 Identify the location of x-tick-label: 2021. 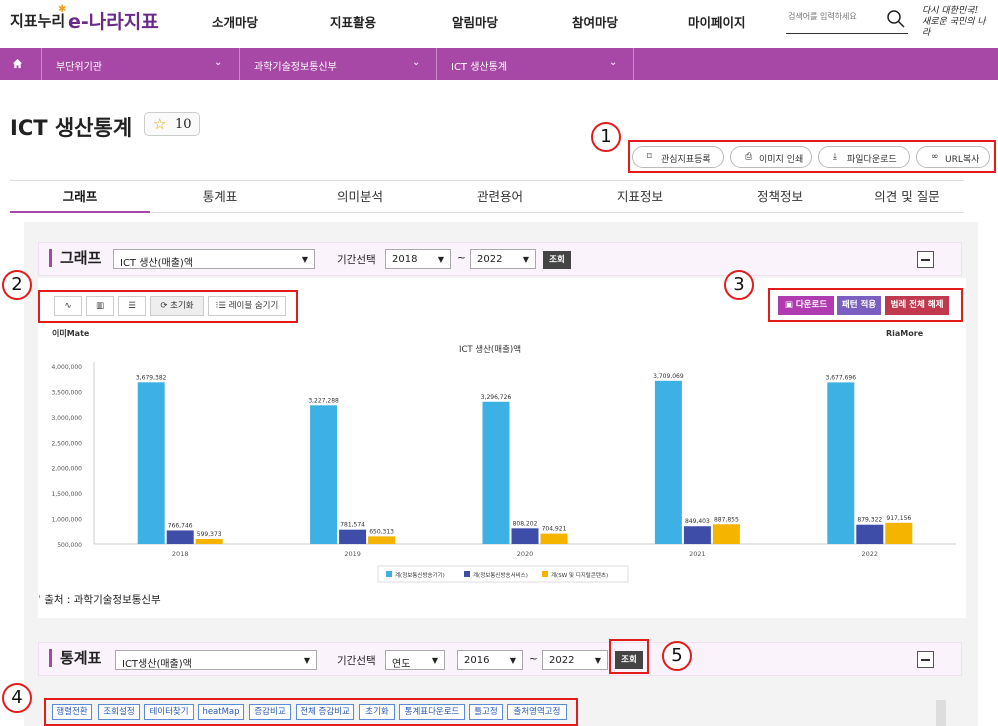
(697, 554).